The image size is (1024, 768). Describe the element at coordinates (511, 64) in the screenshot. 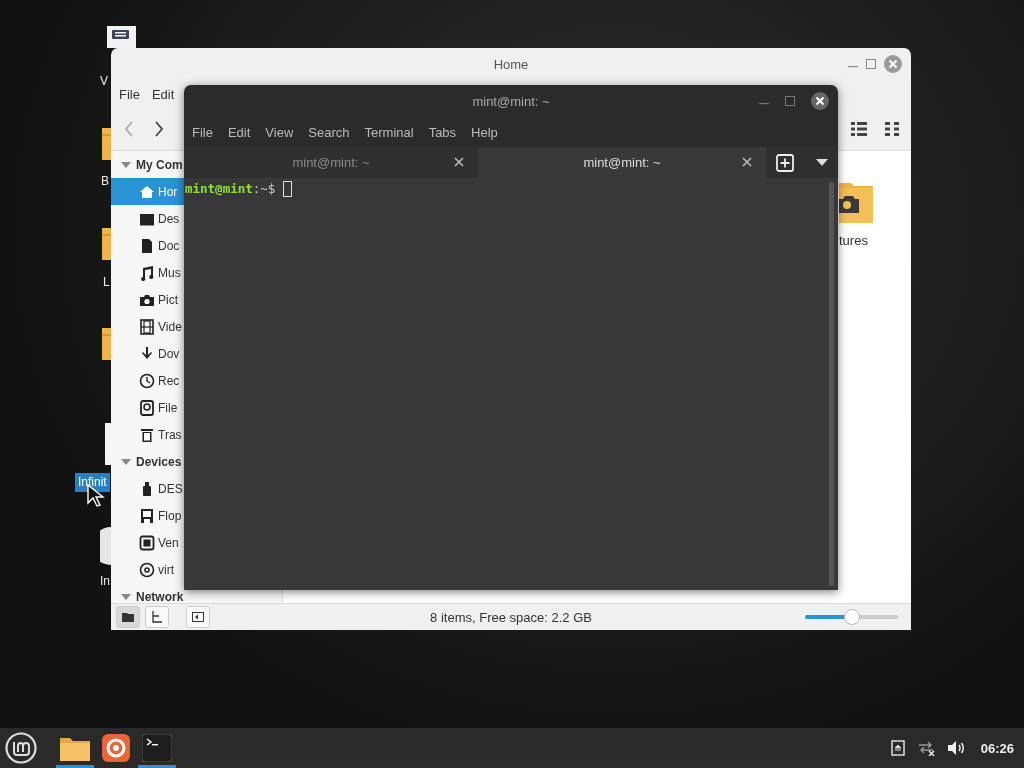

I see `window-title: Home` at that location.